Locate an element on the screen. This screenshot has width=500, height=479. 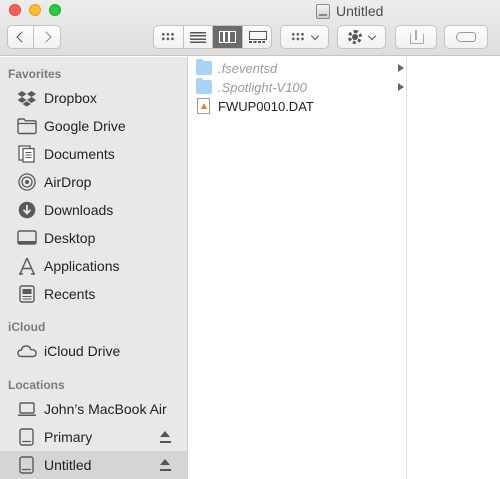
sidebar-item-label: Desktop is located at coordinates (70, 238).